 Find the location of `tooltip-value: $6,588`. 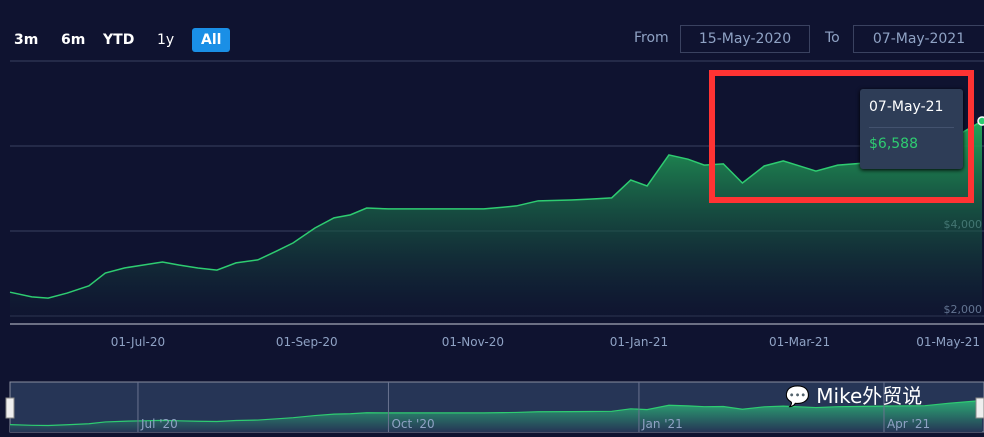

tooltip-value: $6,588 is located at coordinates (893, 144).